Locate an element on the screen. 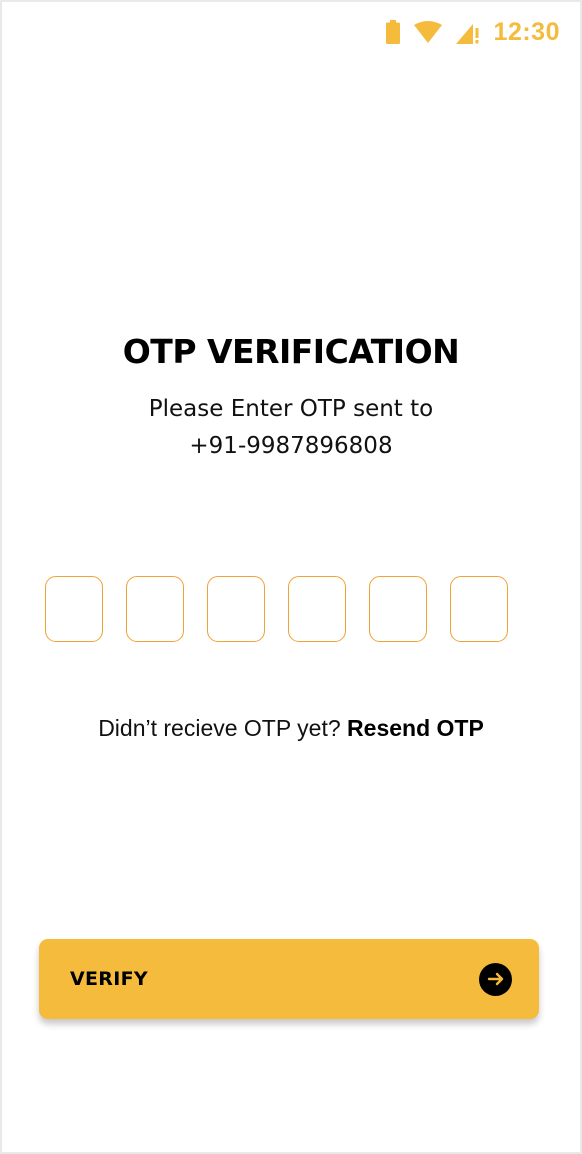 The width and height of the screenshot is (582, 1154). verify-button-label: VERIFY is located at coordinates (109, 979).